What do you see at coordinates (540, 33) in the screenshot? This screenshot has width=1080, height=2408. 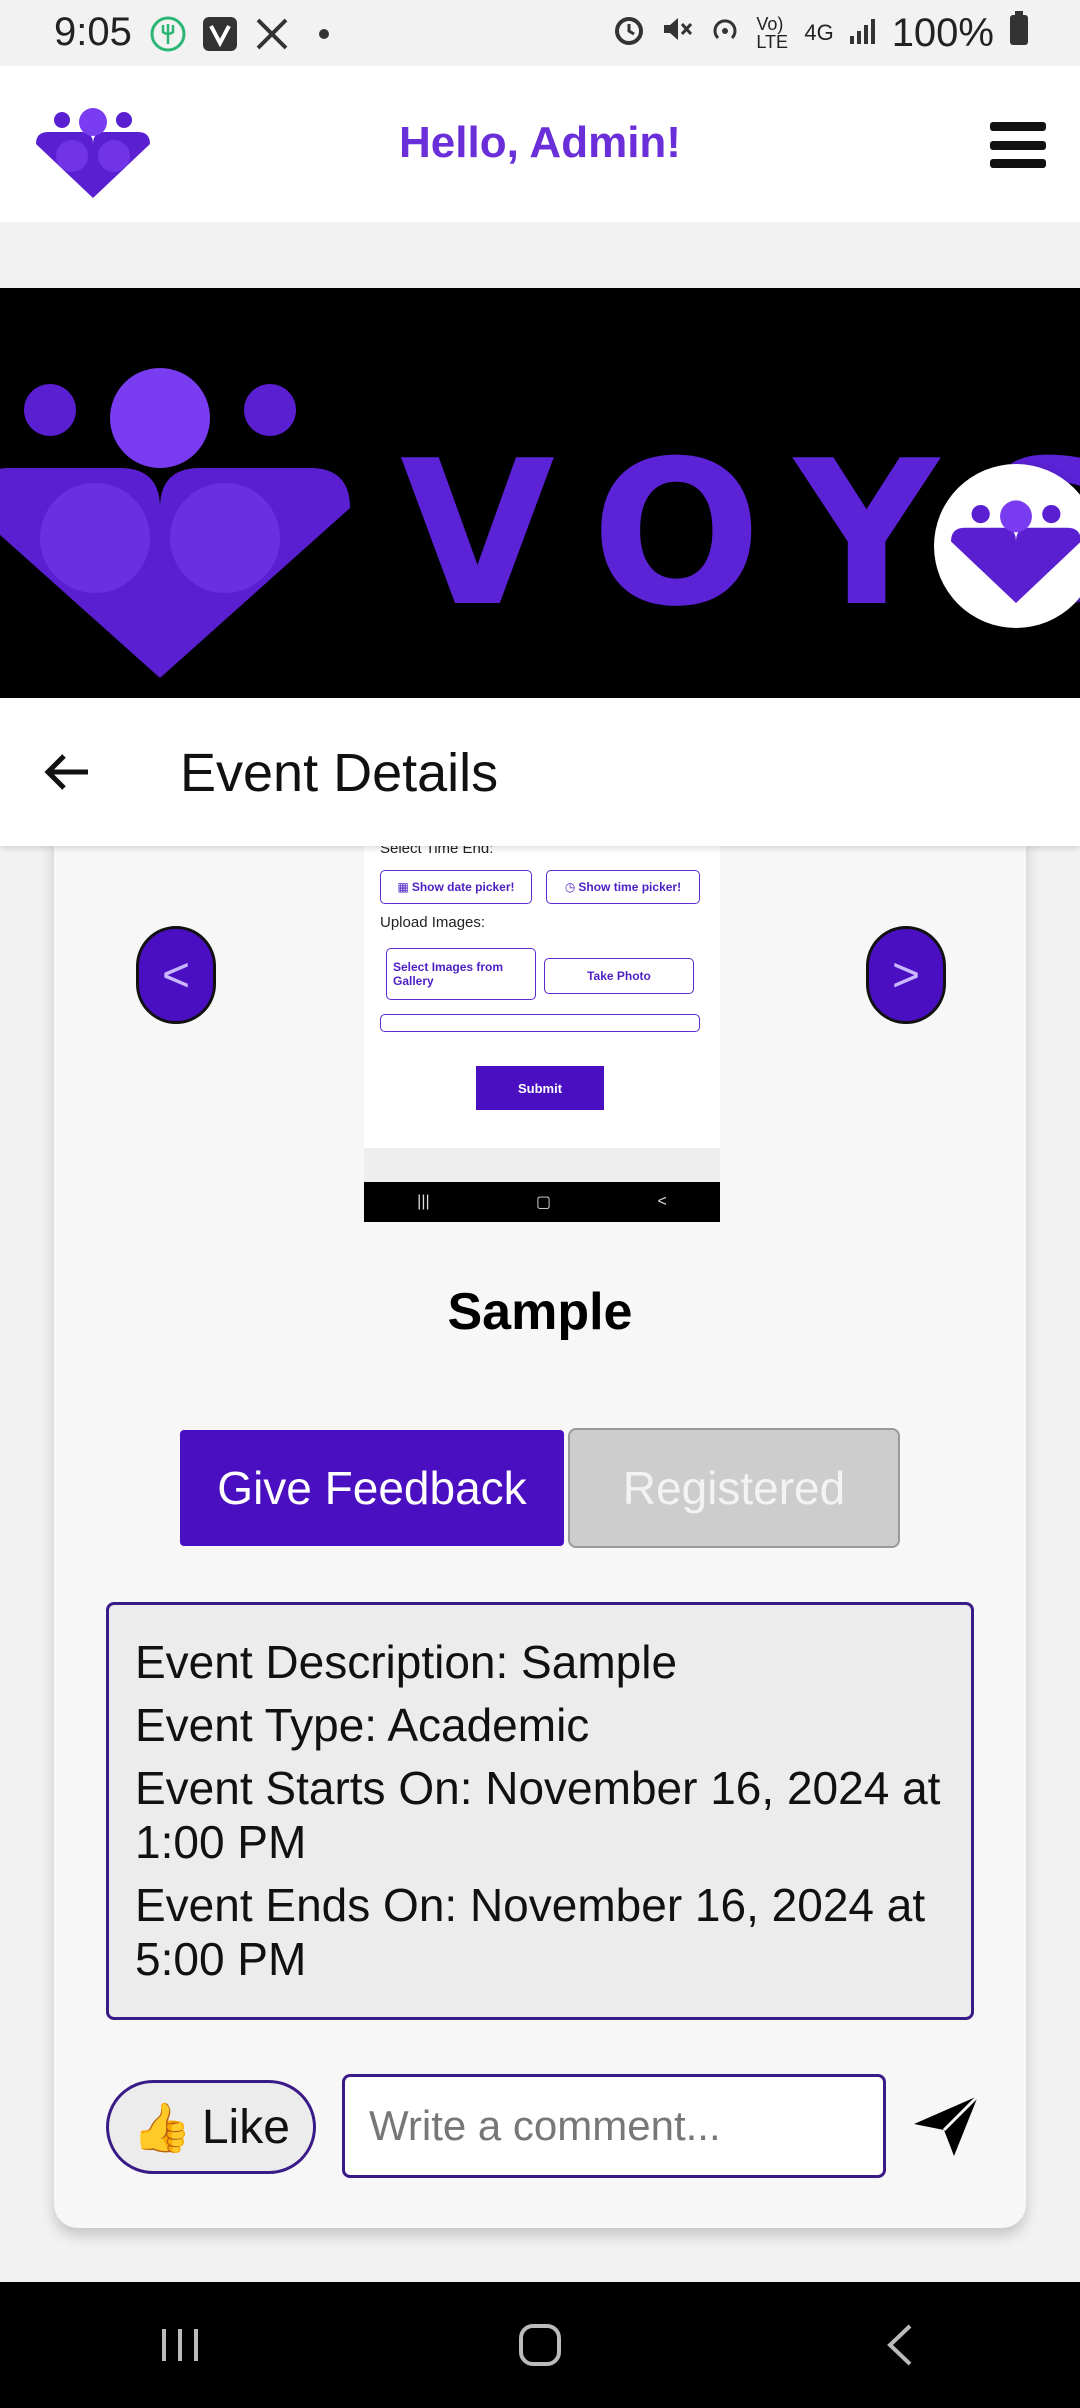 I see `status-bar: 9:05 Vo) LTE 4G 100%` at bounding box center [540, 33].